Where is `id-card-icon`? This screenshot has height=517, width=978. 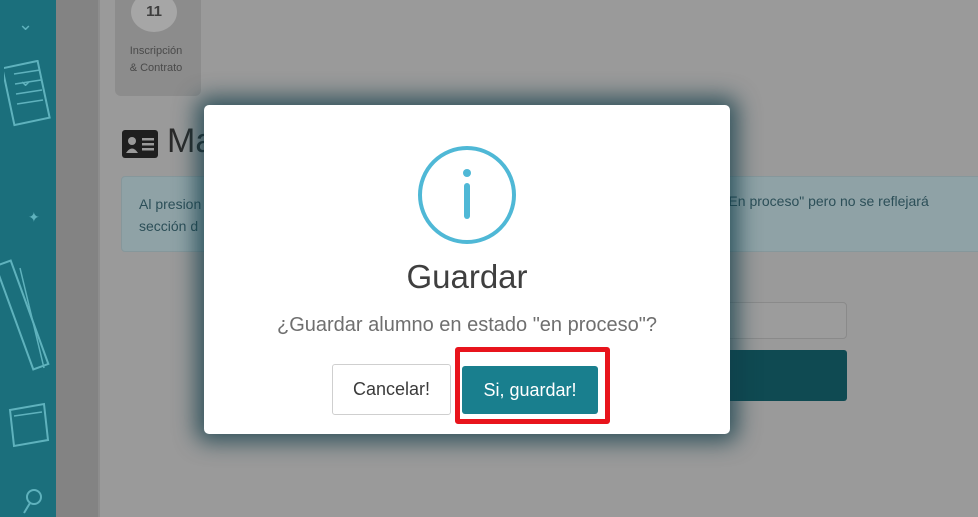 id-card-icon is located at coordinates (140, 144).